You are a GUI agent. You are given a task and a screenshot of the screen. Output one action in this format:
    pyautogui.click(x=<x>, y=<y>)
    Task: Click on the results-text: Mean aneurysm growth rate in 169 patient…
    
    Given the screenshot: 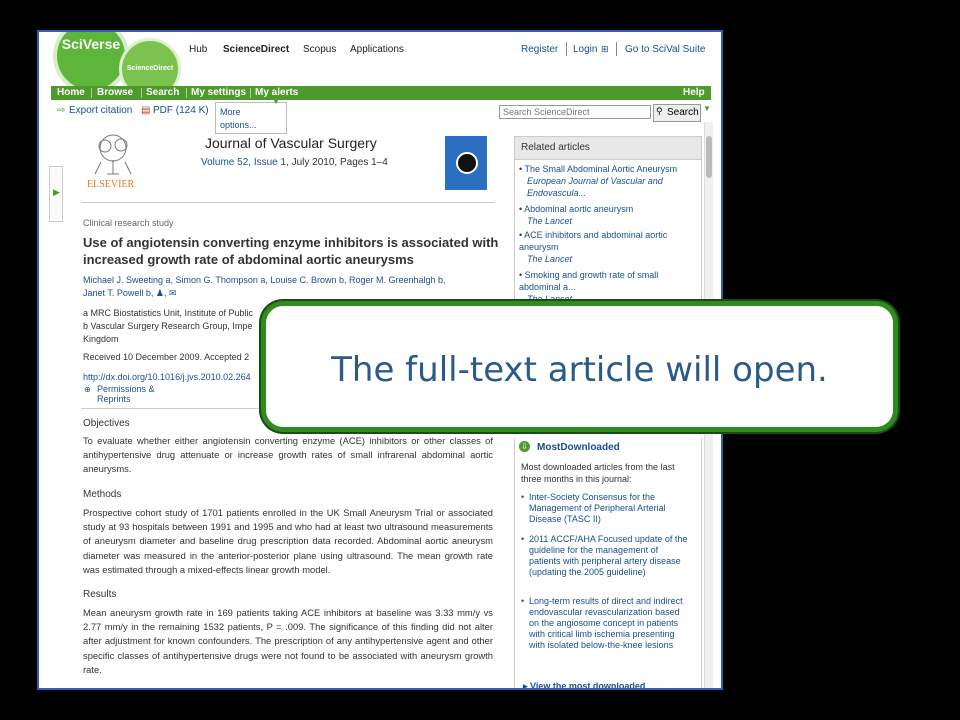 What is the action you would take?
    pyautogui.click(x=288, y=641)
    